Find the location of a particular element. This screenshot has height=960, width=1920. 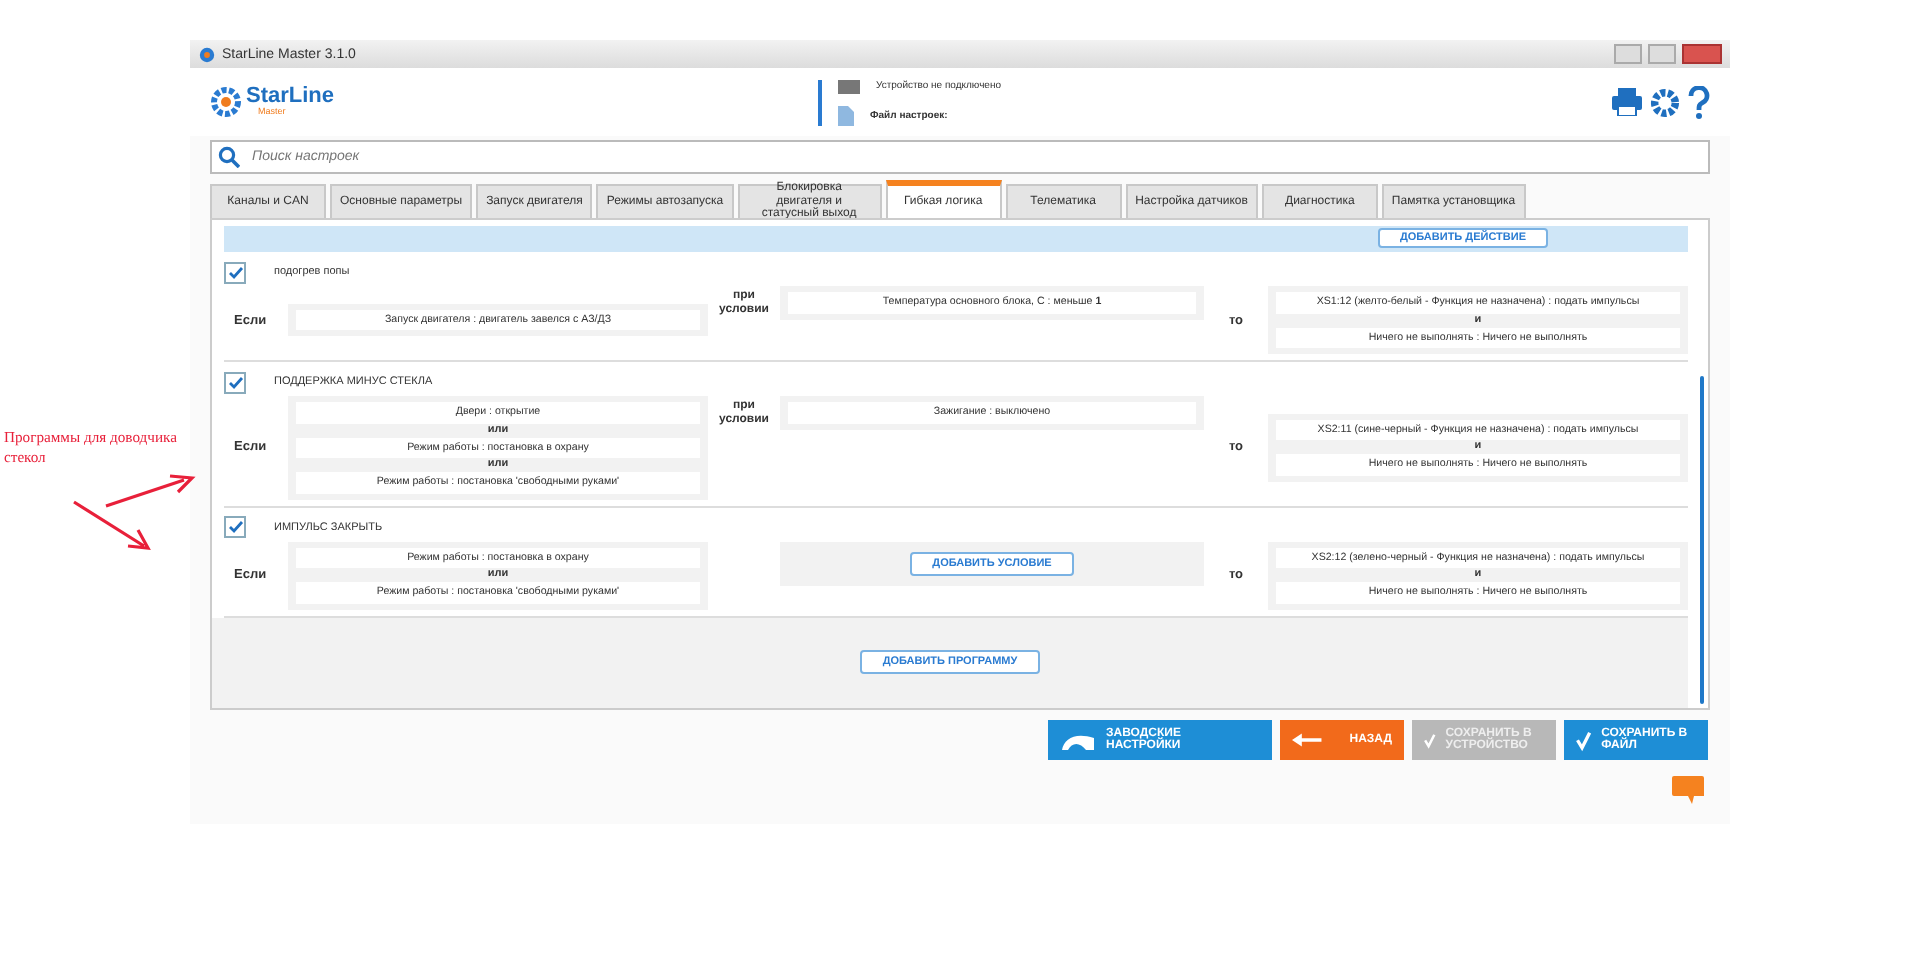

settings-icon is located at coordinates (1665, 102).